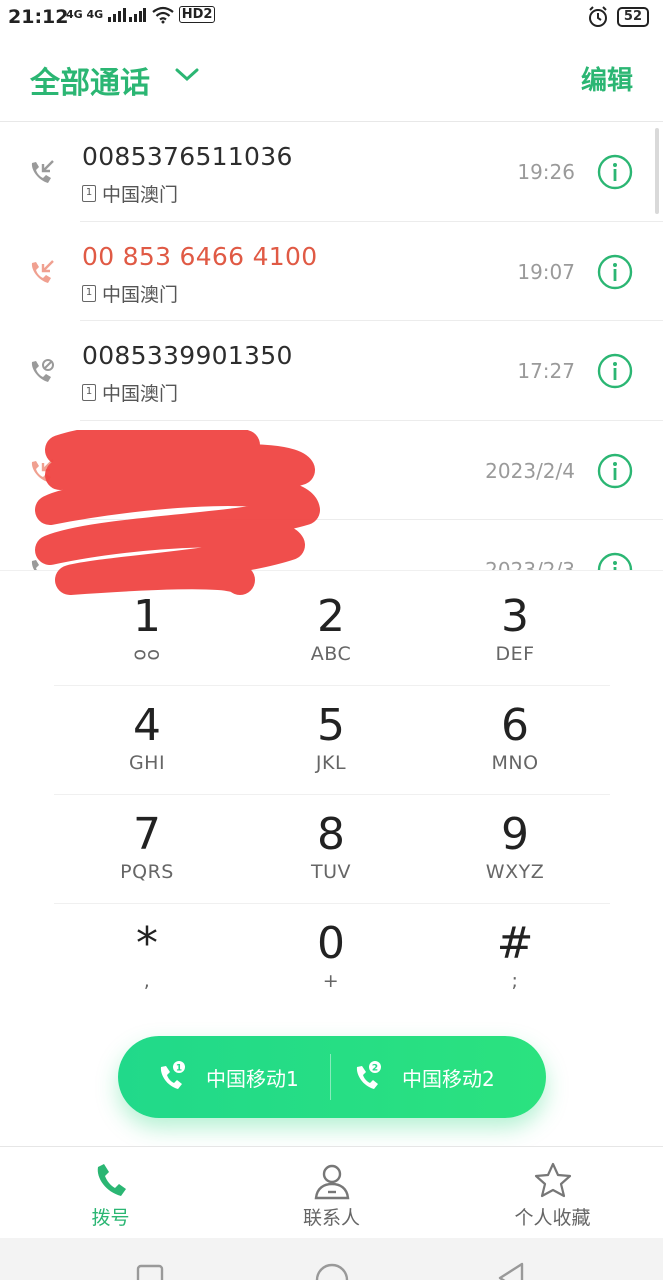 This screenshot has height=1280, width=663. I want to click on call-time: 2023/2/4, so click(530, 470).